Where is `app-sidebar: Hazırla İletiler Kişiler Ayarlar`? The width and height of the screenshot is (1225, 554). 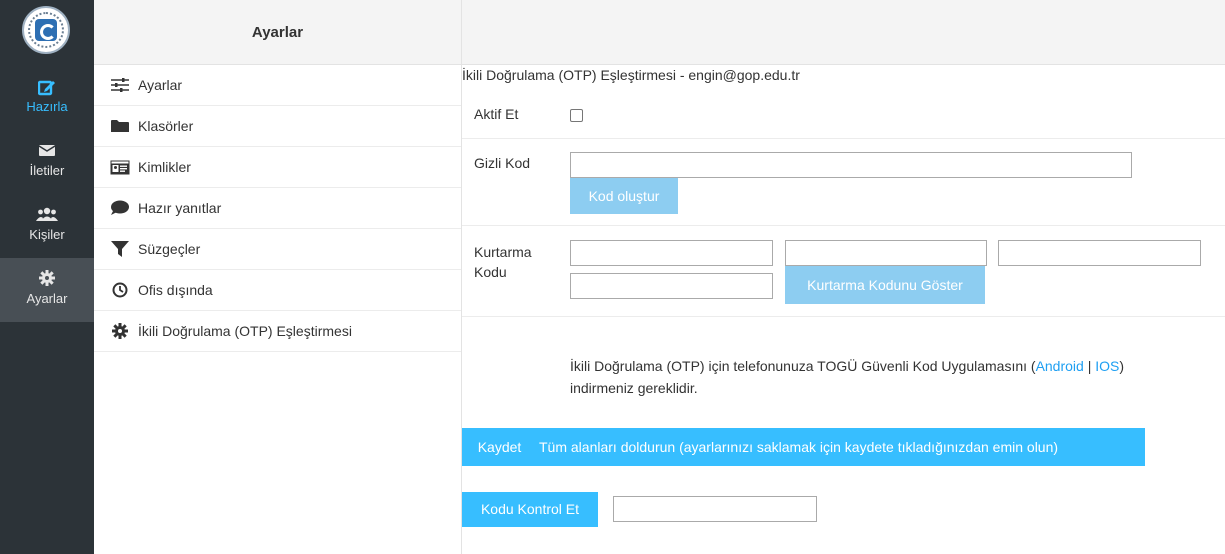
app-sidebar: Hazırla İletiler Kişiler Ayarlar is located at coordinates (47, 277).